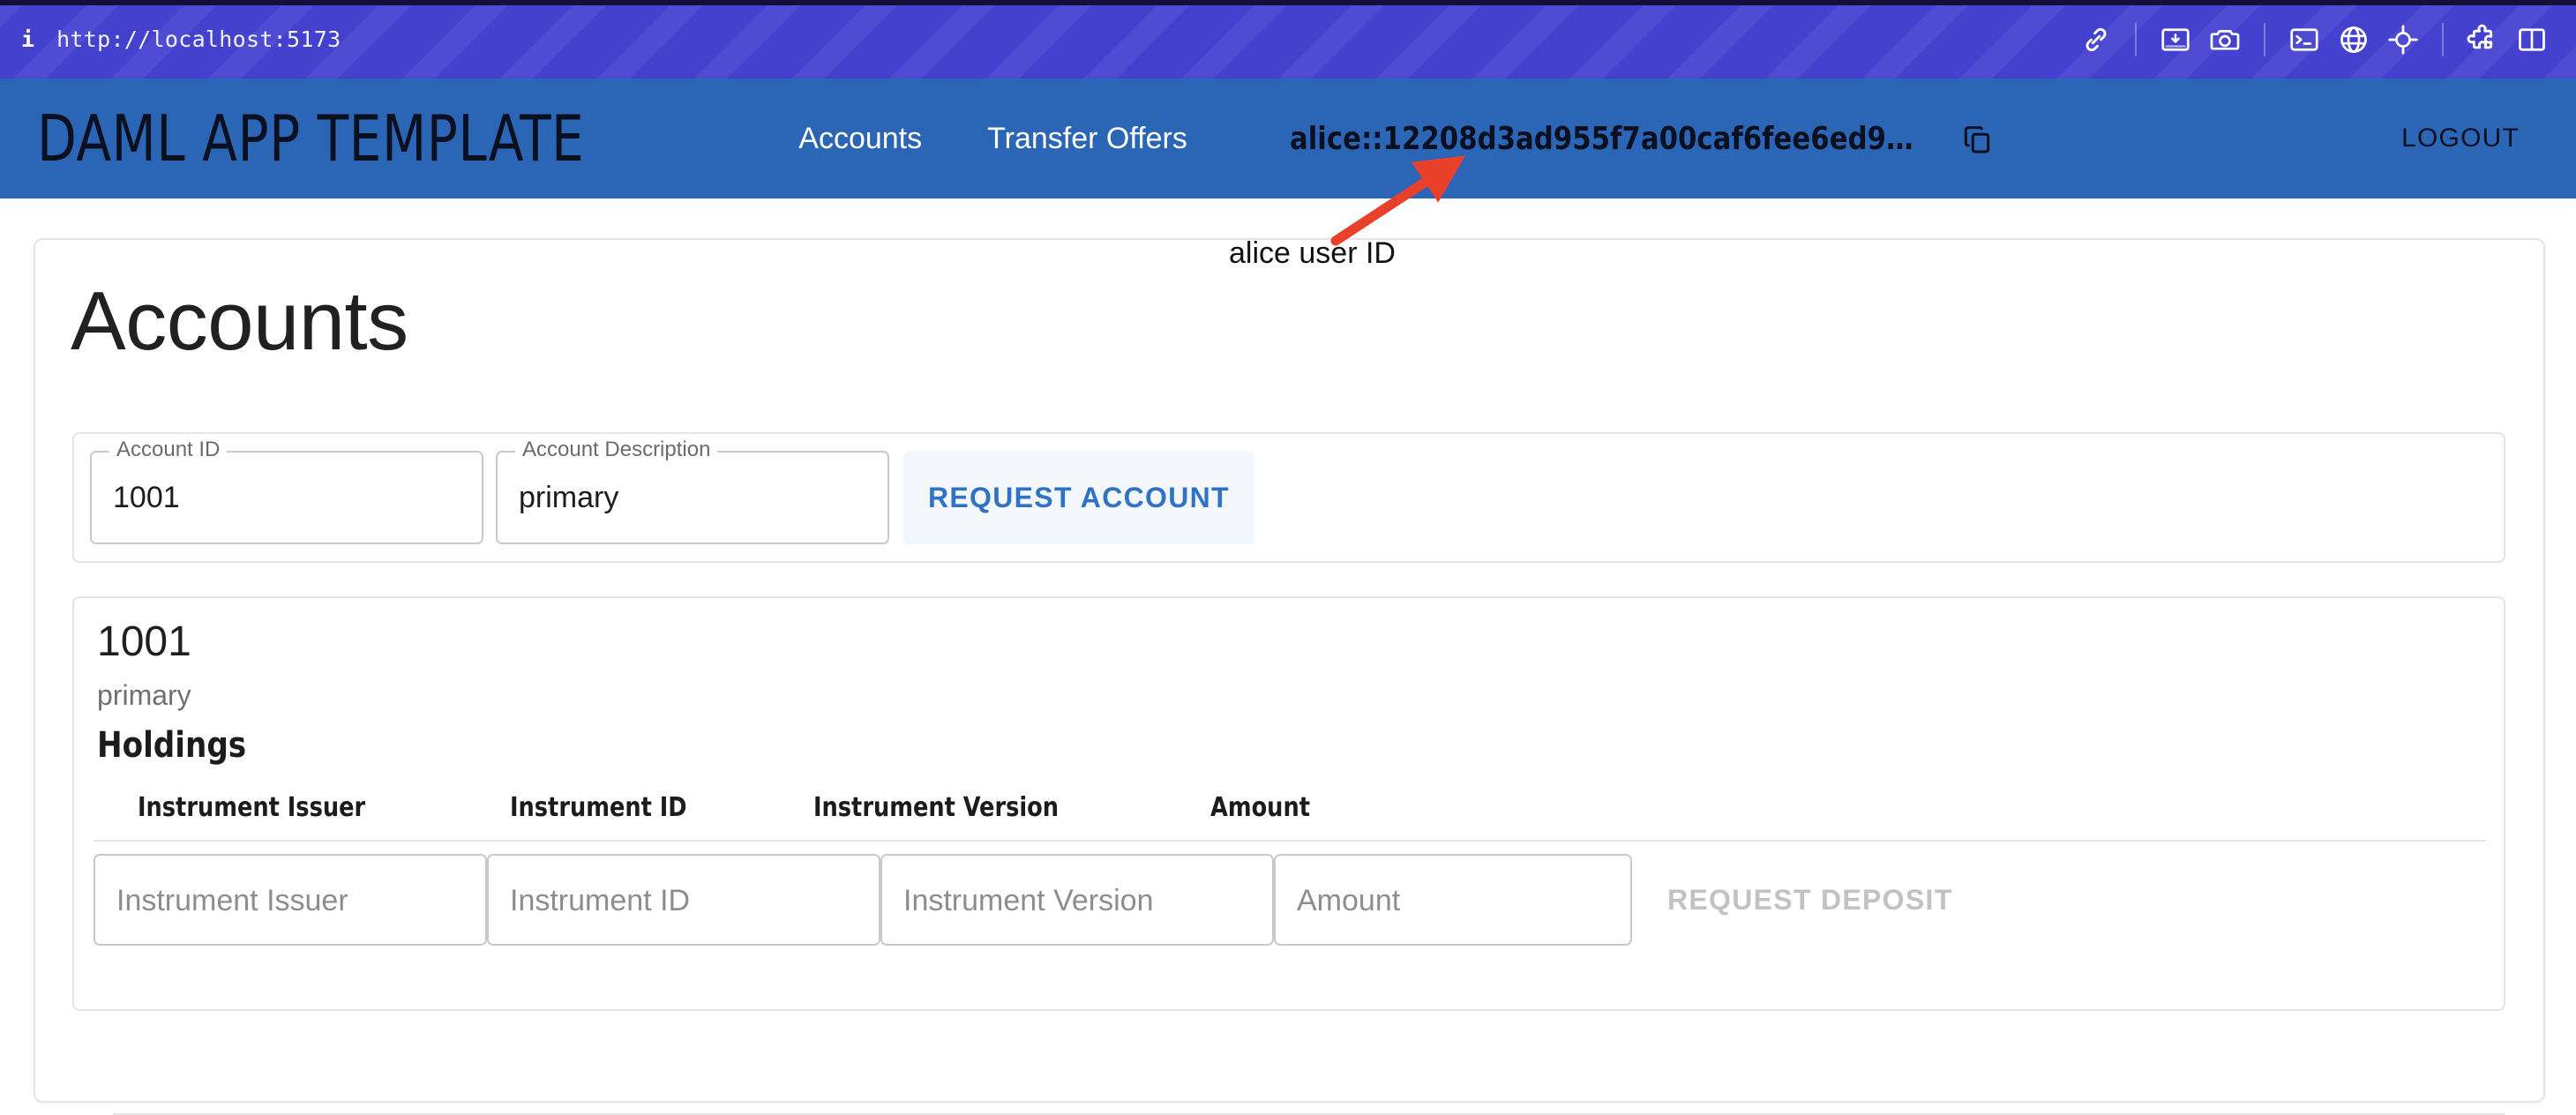 The width and height of the screenshot is (2576, 1115). I want to click on nav-item-accounts: Accounts, so click(860, 139).